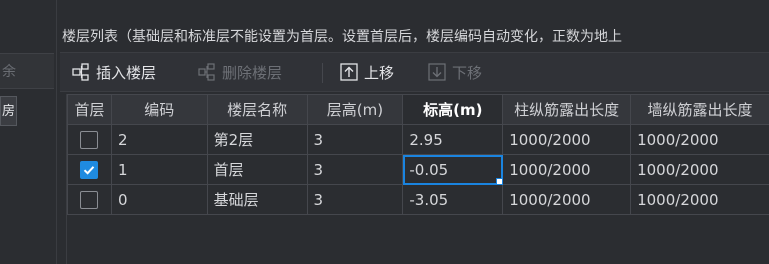  I want to click on col-header-floor-name: 楼层名称, so click(257, 109).